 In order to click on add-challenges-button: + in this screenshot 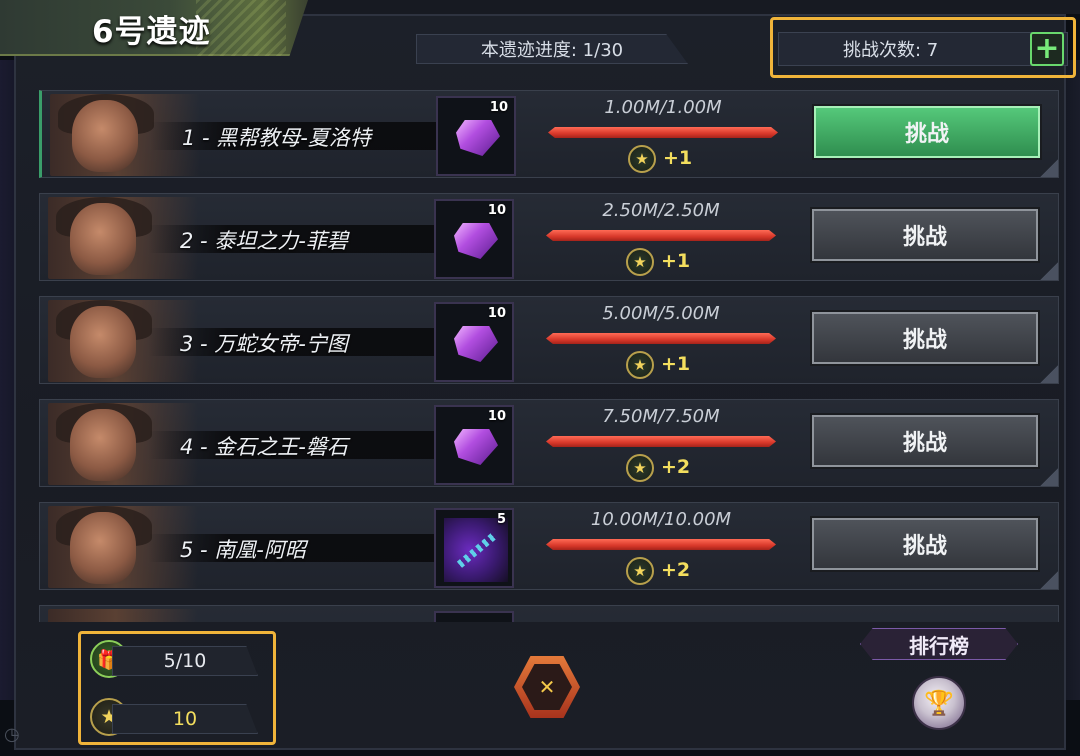, I will do `click(1047, 49)`.